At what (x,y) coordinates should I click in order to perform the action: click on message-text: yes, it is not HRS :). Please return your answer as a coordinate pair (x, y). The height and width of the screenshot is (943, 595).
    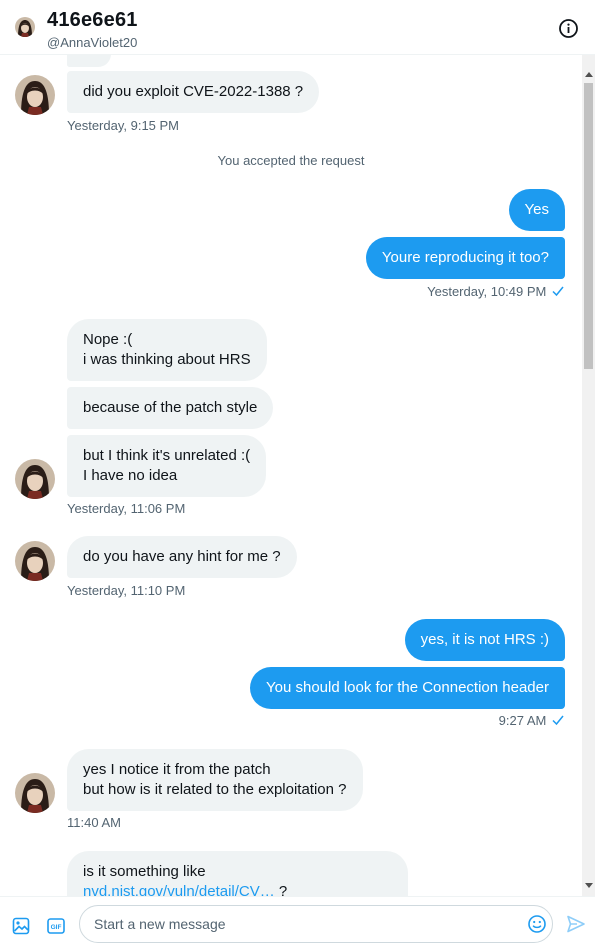
    Looking at the image, I should click on (484, 639).